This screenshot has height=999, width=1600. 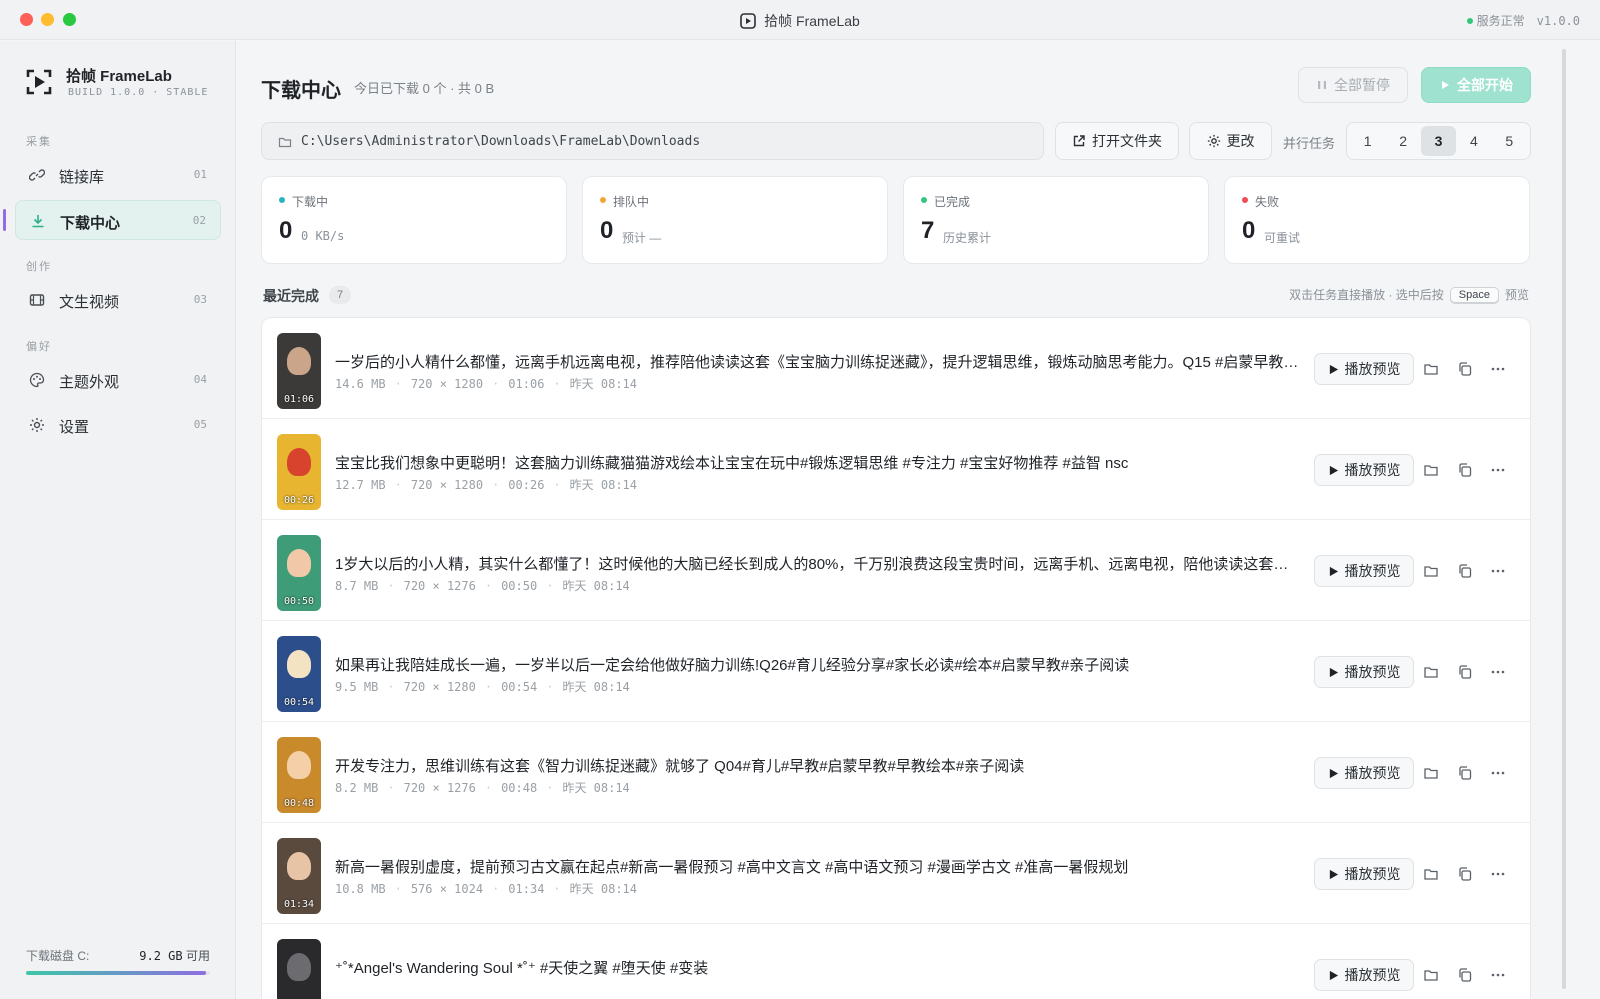 I want to click on thumbnail-duration: 01:34, so click(x=299, y=904).